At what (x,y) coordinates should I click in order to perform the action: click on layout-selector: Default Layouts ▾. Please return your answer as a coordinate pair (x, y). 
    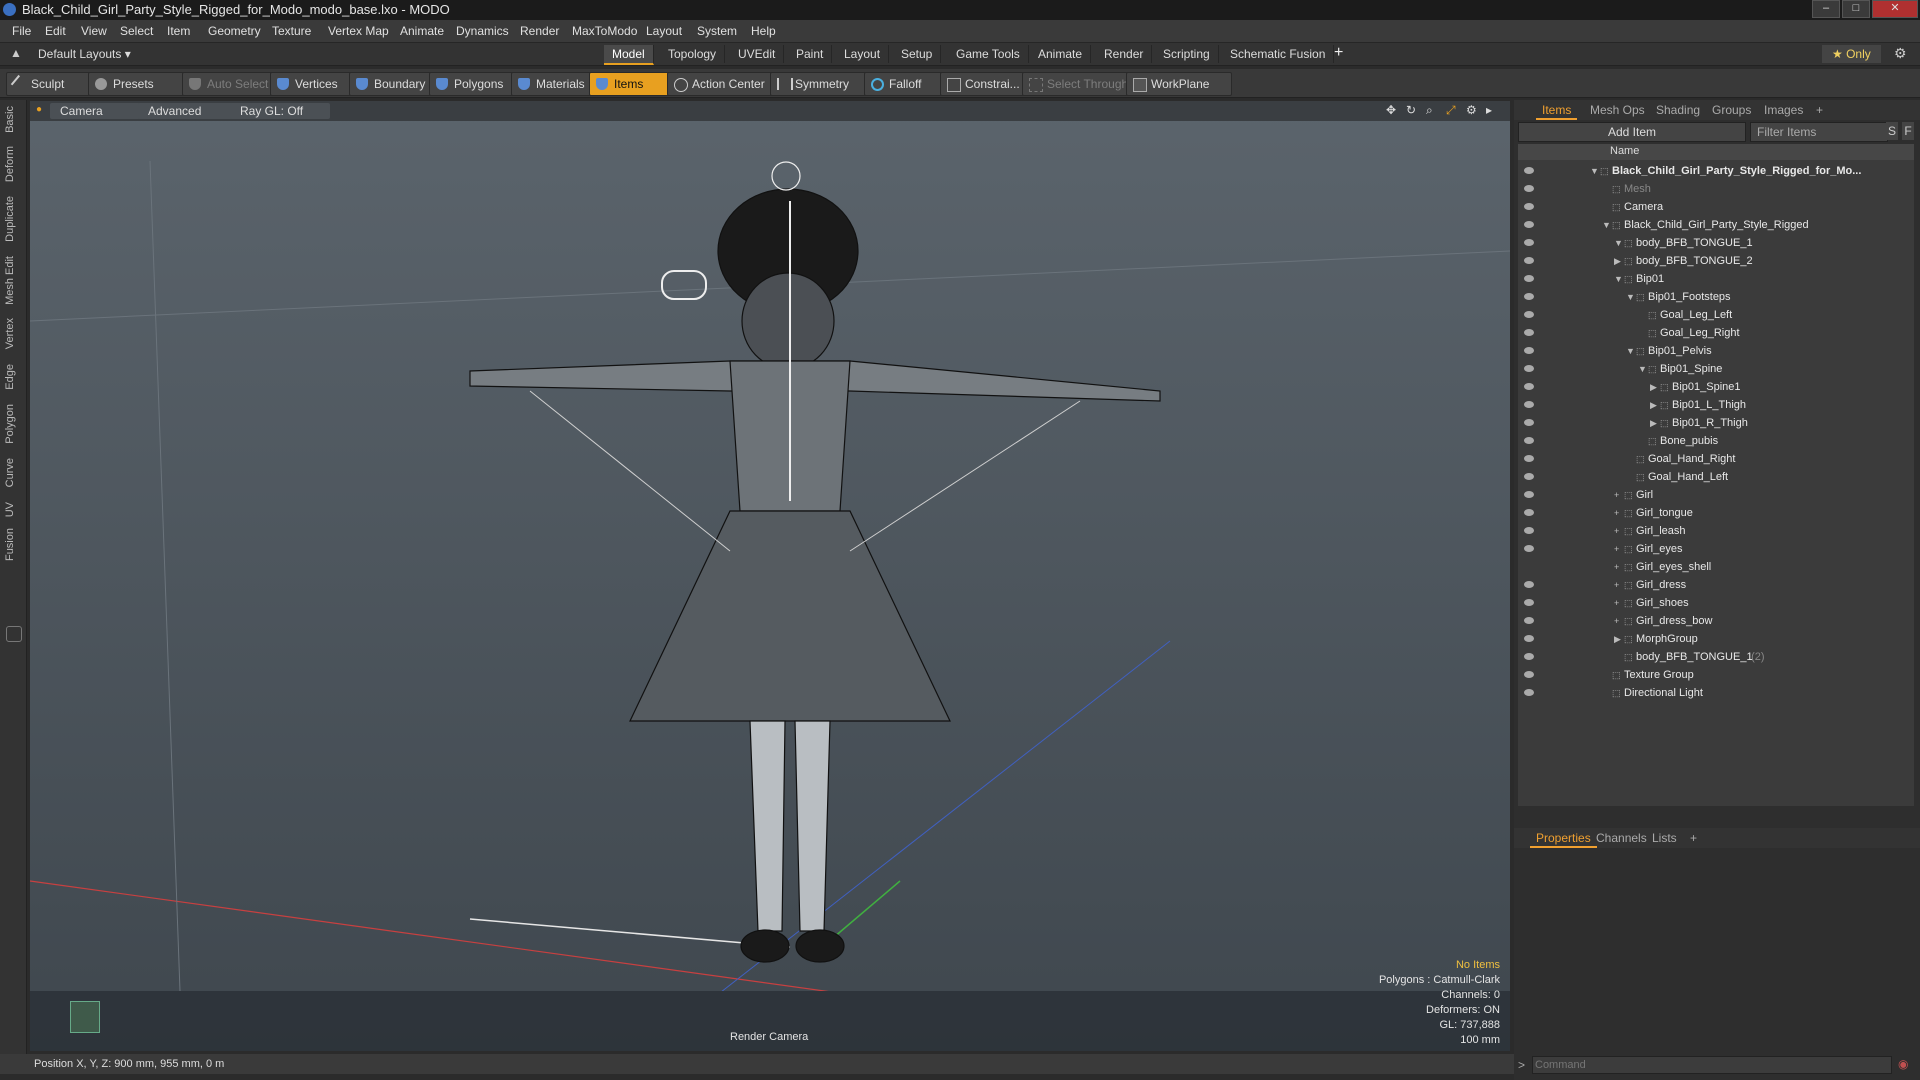
    Looking at the image, I should click on (84, 54).